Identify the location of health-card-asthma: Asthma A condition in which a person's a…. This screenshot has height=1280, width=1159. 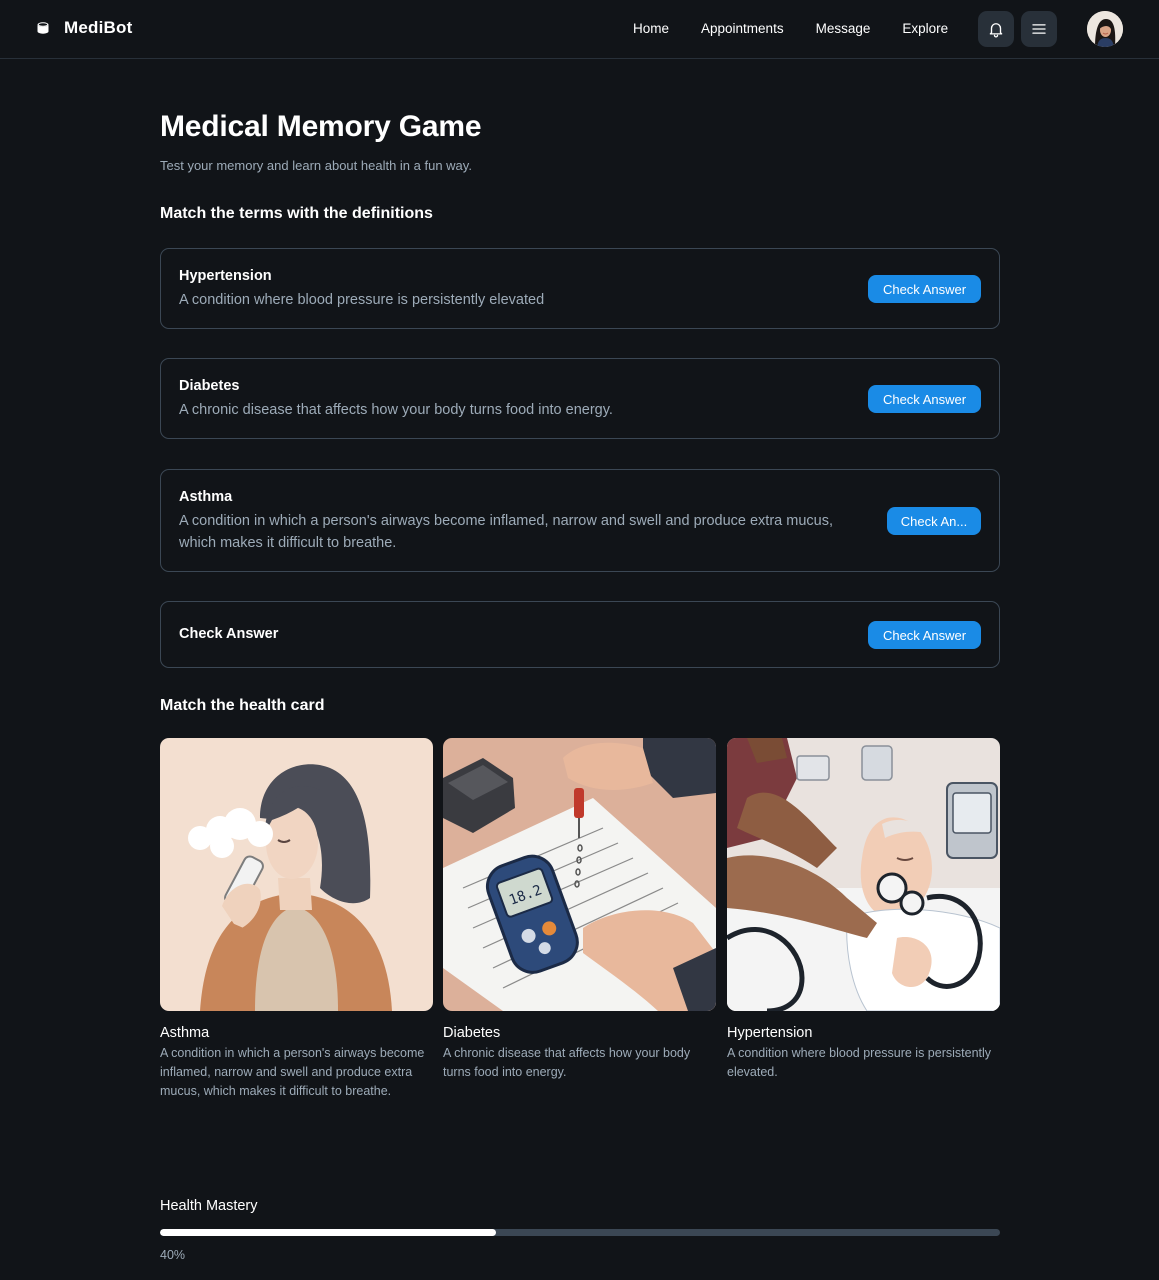
(296, 919).